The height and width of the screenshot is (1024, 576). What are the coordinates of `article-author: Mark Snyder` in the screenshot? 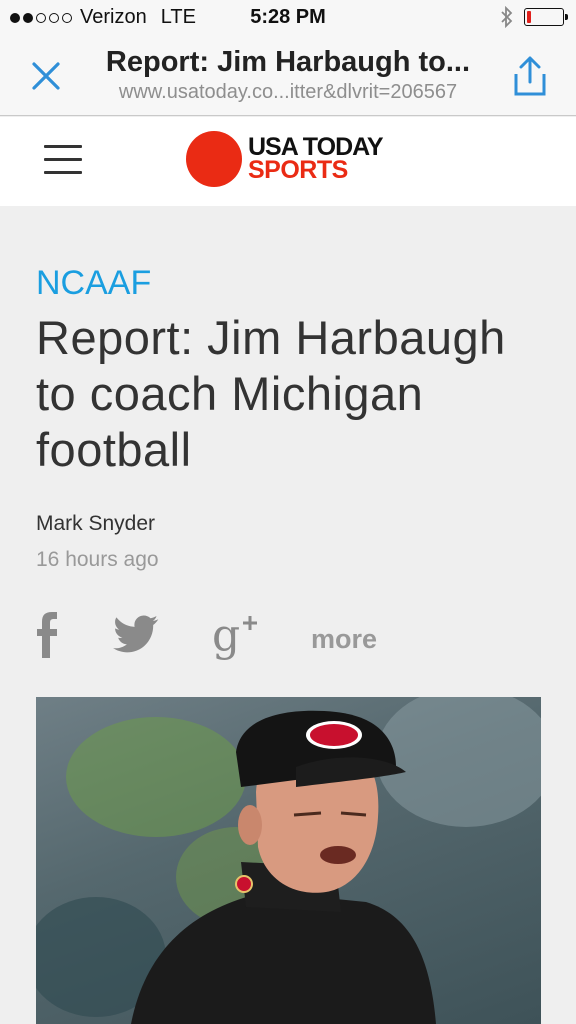 It's located at (95, 524).